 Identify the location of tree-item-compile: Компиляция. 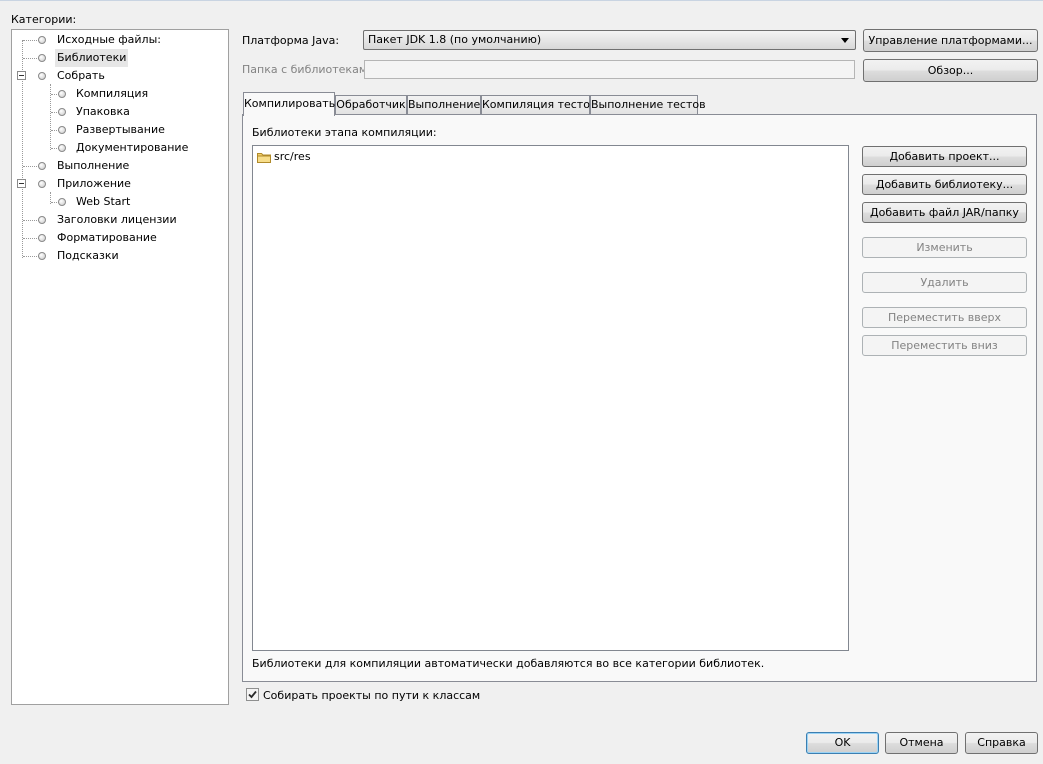
(120, 94).